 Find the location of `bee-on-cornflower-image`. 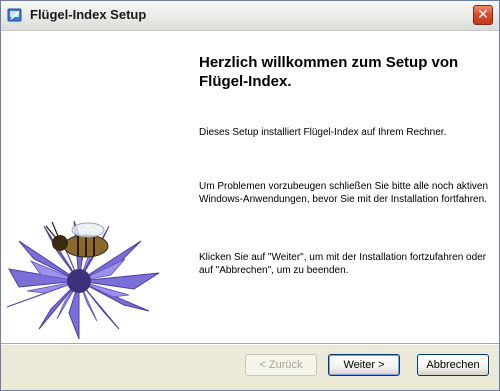

bee-on-cornflower-image is located at coordinates (83, 280).